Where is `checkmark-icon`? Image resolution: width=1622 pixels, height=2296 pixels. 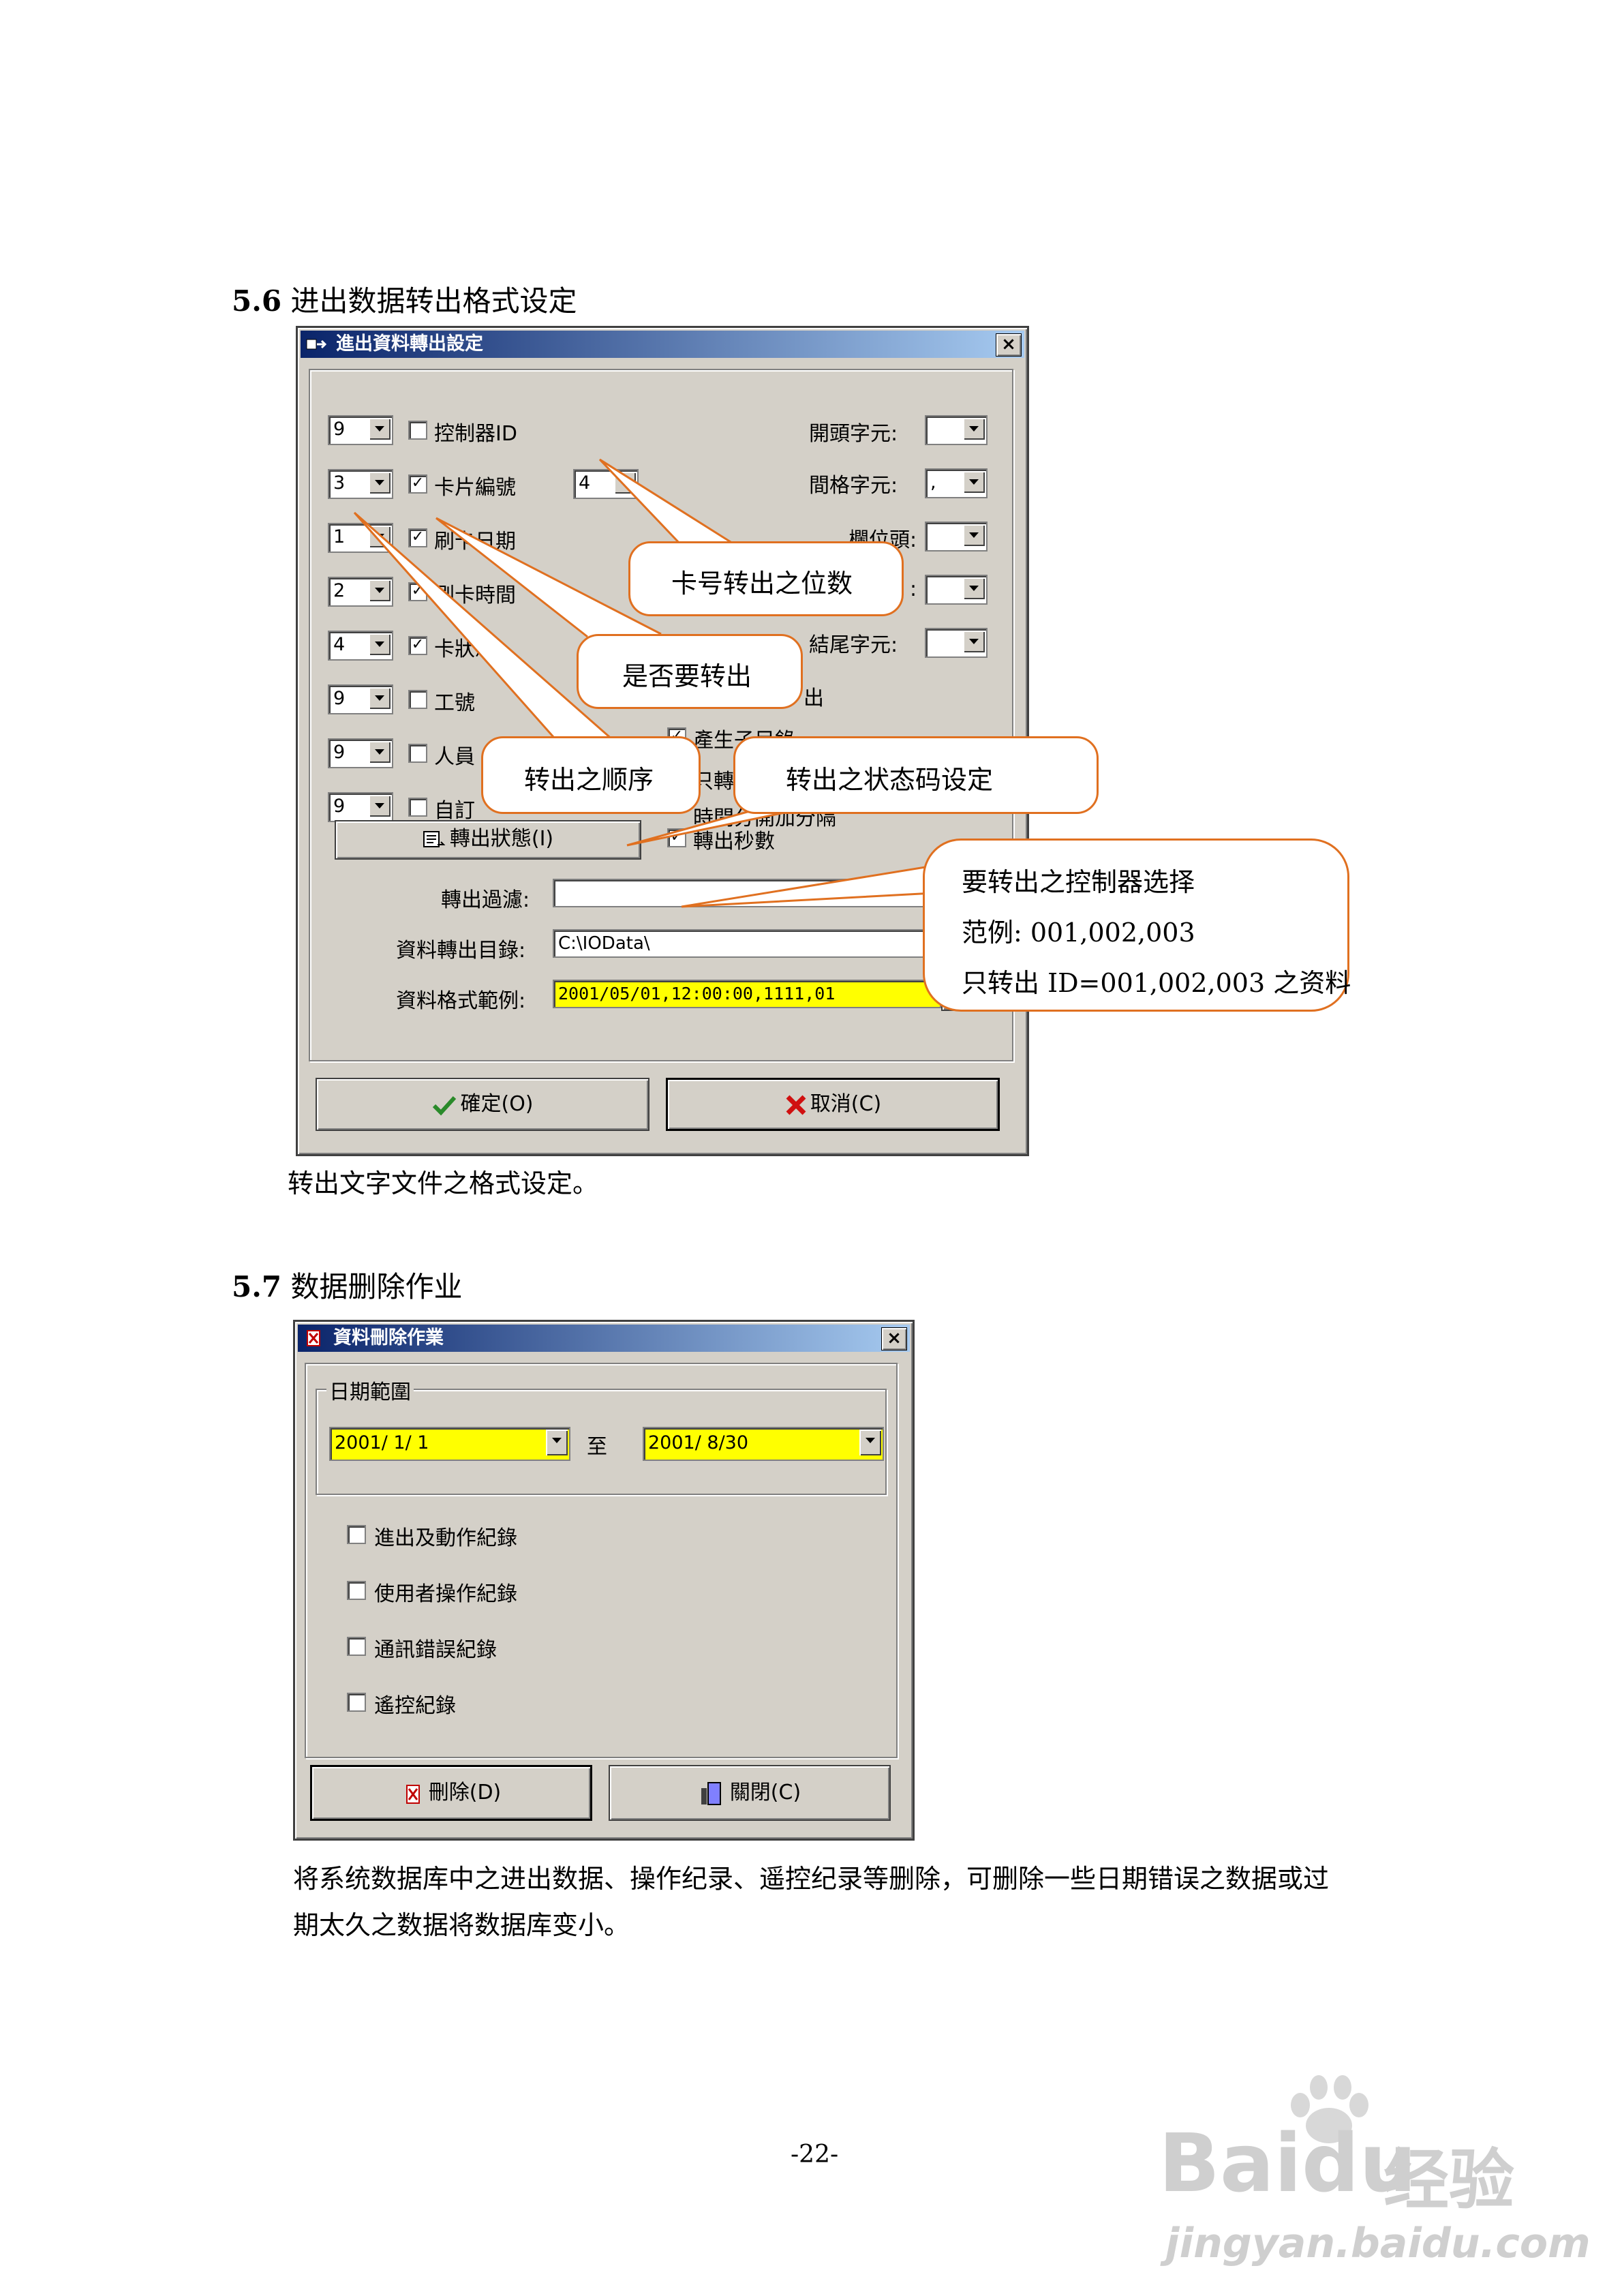 checkmark-icon is located at coordinates (445, 1105).